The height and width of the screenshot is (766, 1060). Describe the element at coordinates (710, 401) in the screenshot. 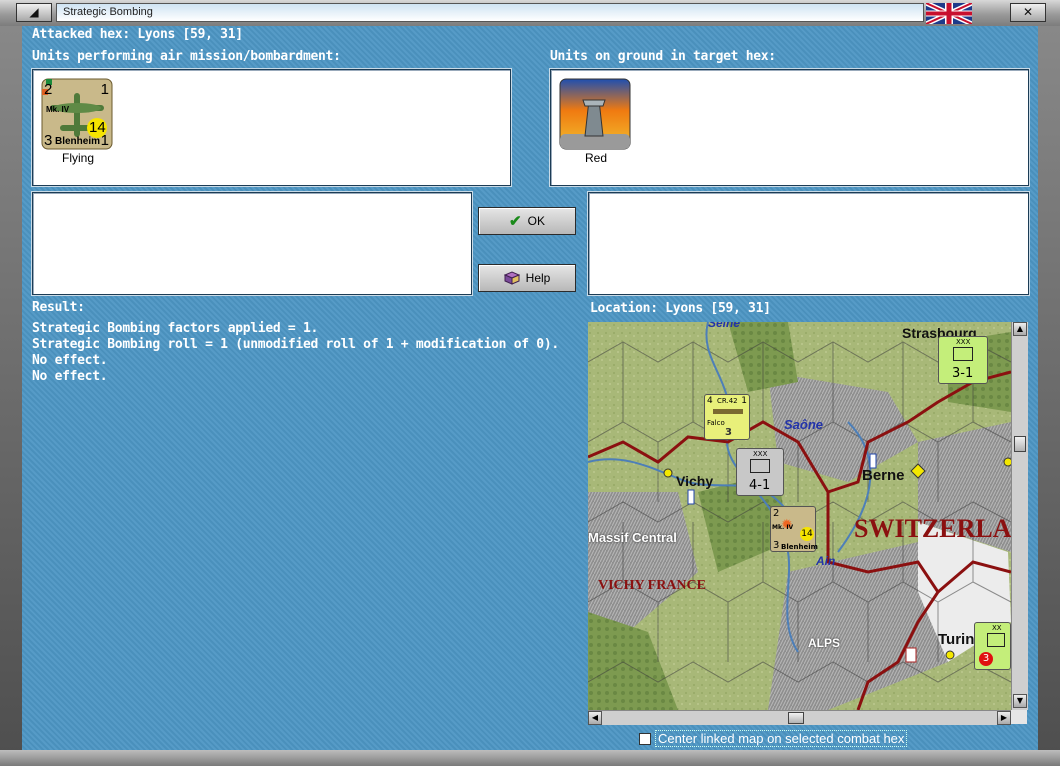

I see `fighter-top-value: 4` at that location.